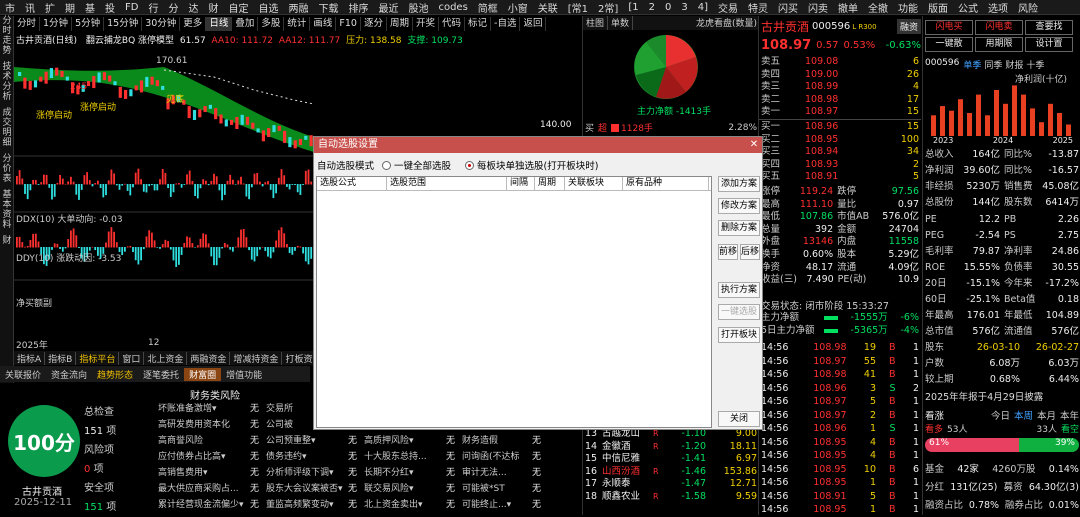  Describe the element at coordinates (203, 374) in the screenshot. I see `risk-tab: 财富圈` at that location.